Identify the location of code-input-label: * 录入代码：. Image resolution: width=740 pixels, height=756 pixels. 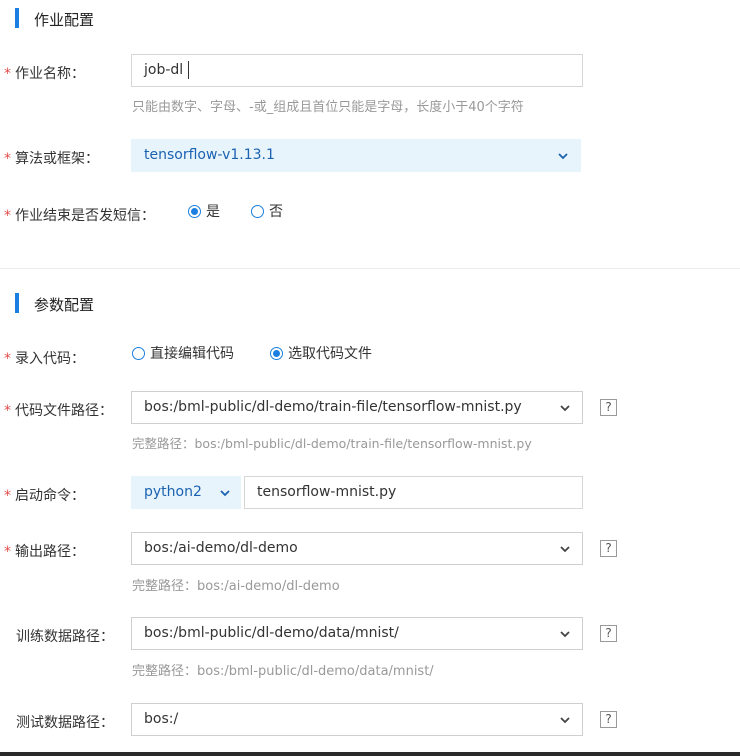
(44, 359).